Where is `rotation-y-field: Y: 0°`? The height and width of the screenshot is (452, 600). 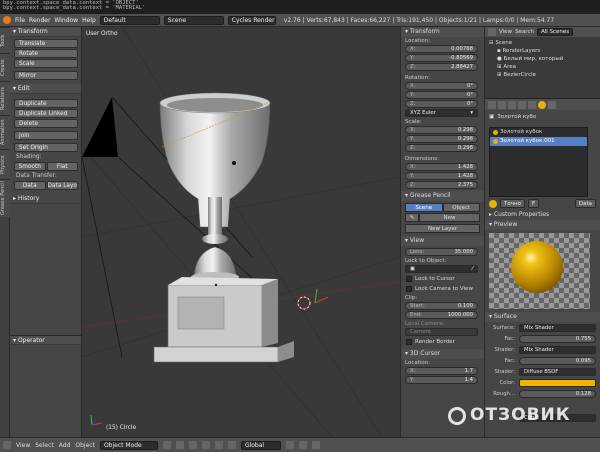 rotation-y-field: Y: 0° is located at coordinates (441, 95).